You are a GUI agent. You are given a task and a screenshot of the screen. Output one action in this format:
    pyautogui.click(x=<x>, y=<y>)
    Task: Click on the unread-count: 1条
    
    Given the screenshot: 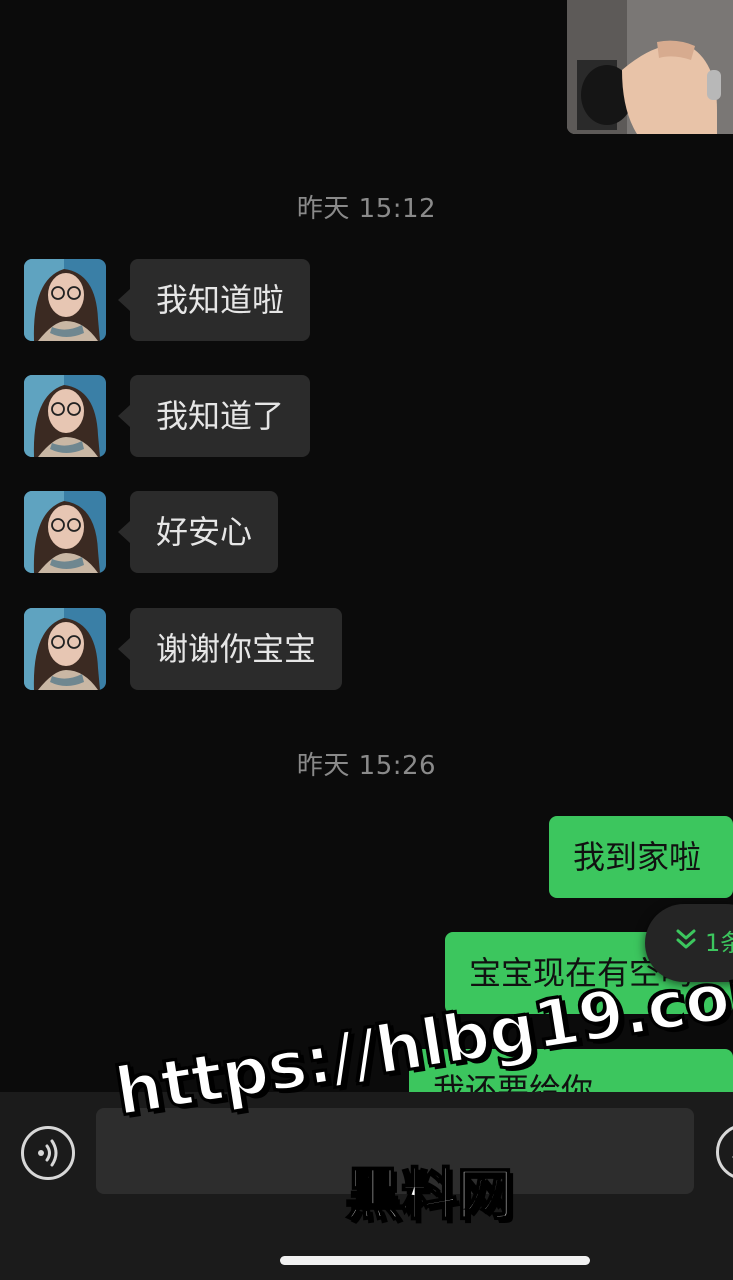 What is the action you would take?
    pyautogui.click(x=719, y=943)
    